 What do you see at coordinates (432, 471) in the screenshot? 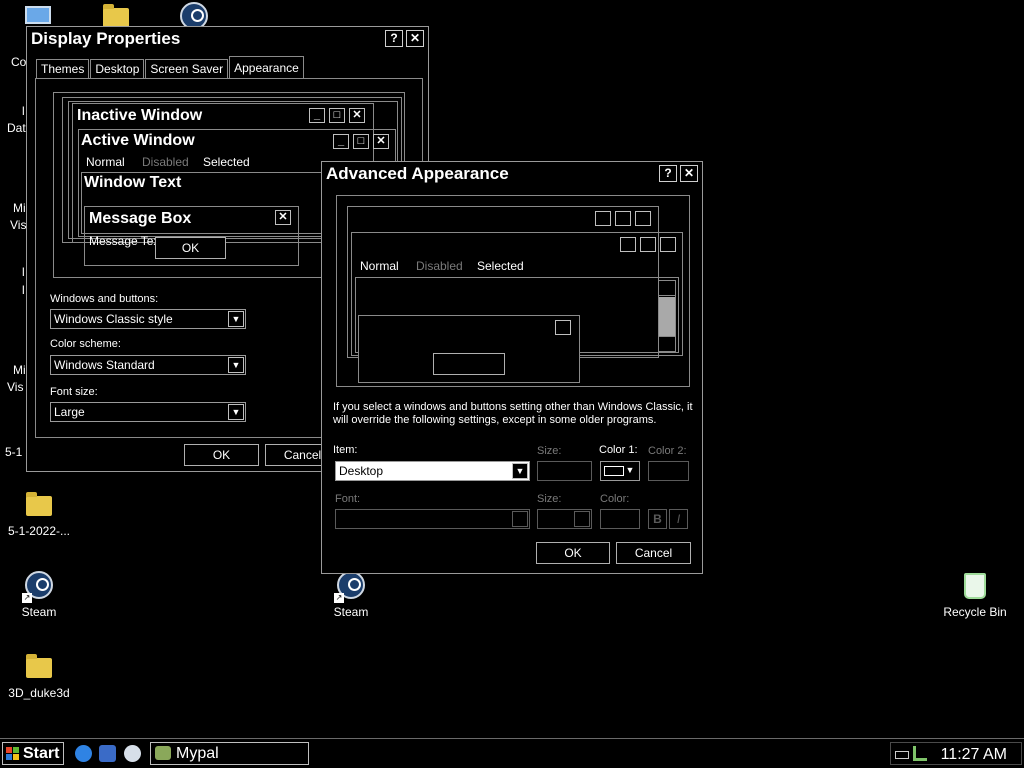
I see `item-select: Desktop ▼` at bounding box center [432, 471].